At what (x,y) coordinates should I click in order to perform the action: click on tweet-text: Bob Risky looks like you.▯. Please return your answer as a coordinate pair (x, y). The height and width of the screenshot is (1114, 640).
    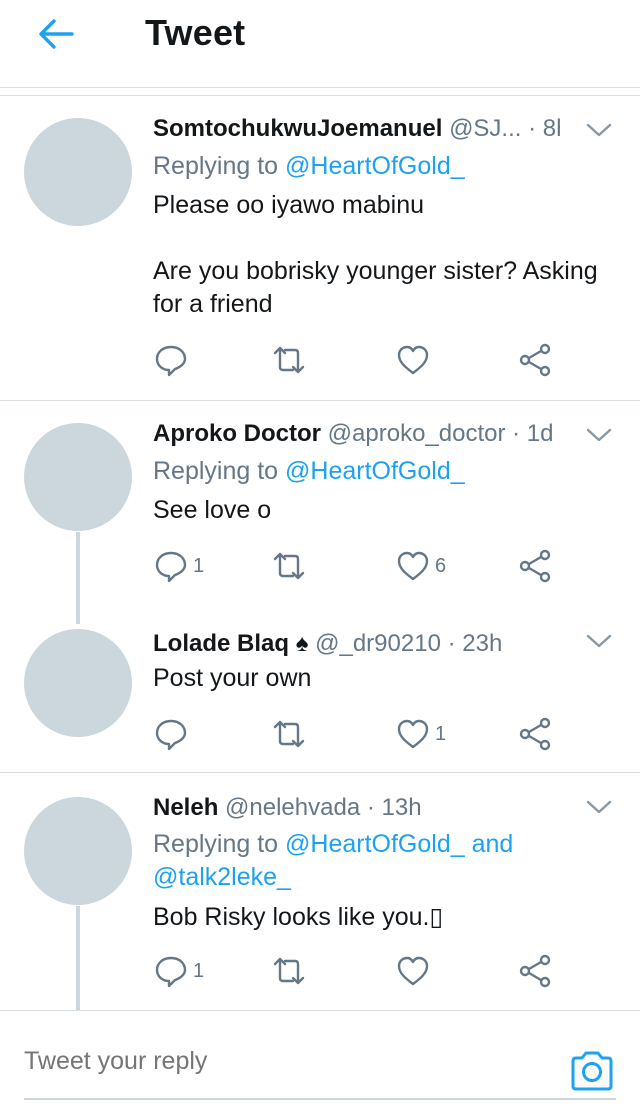
    Looking at the image, I should click on (298, 917).